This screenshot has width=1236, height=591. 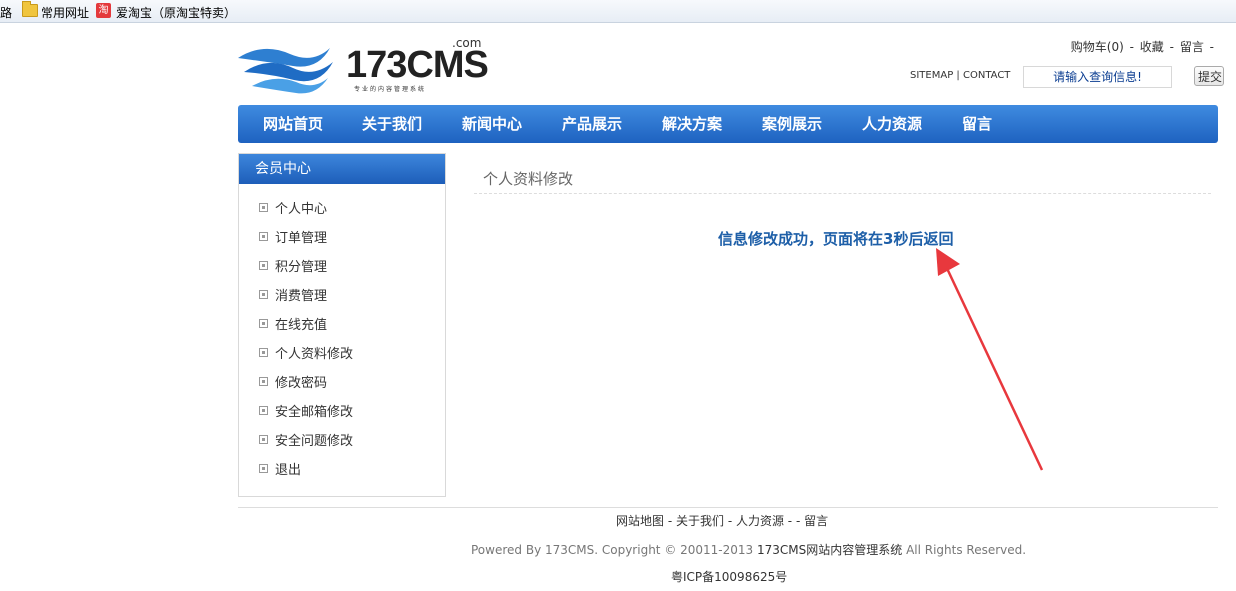 I want to click on footer-message-link: 留言, so click(x=816, y=521).